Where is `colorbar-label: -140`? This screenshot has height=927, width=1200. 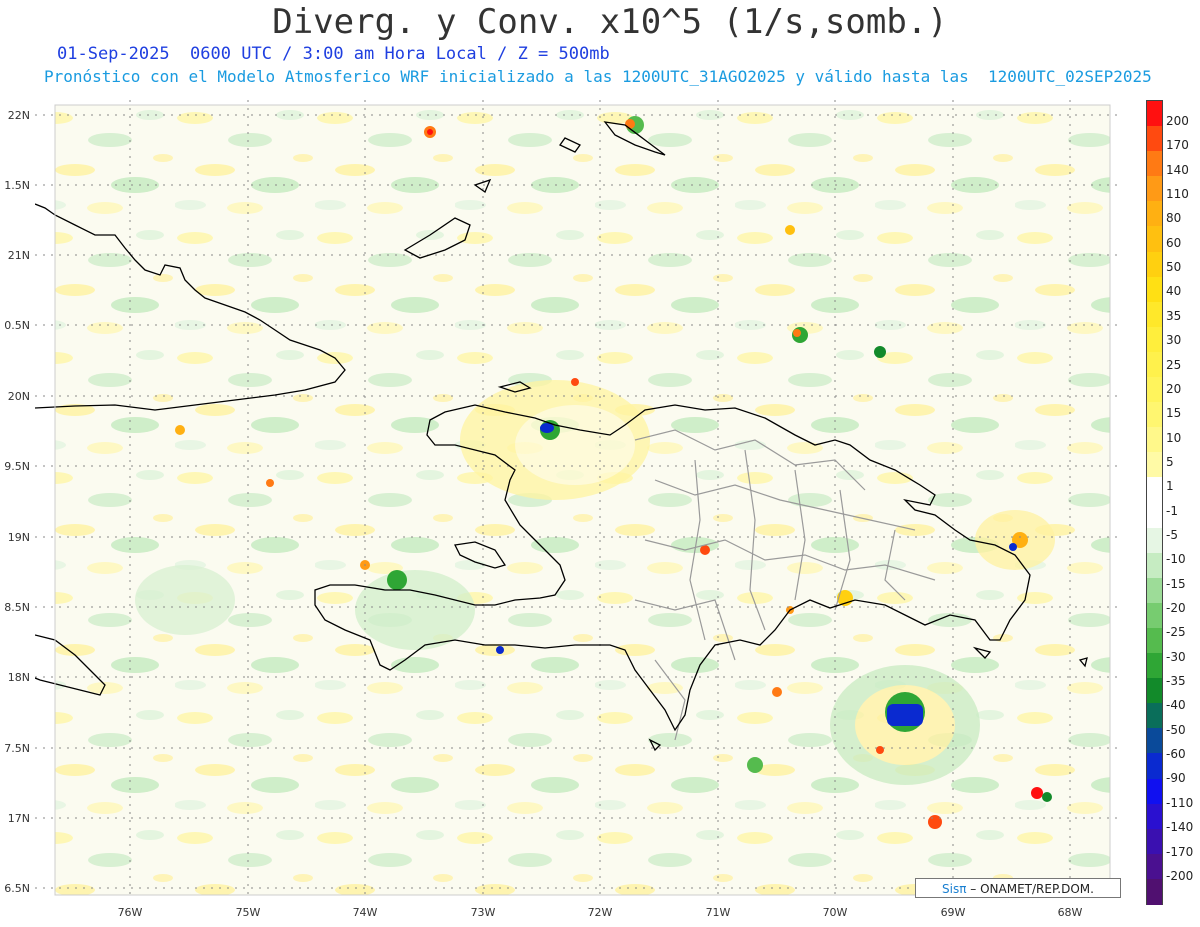
colorbar-label: -140 is located at coordinates (1180, 827).